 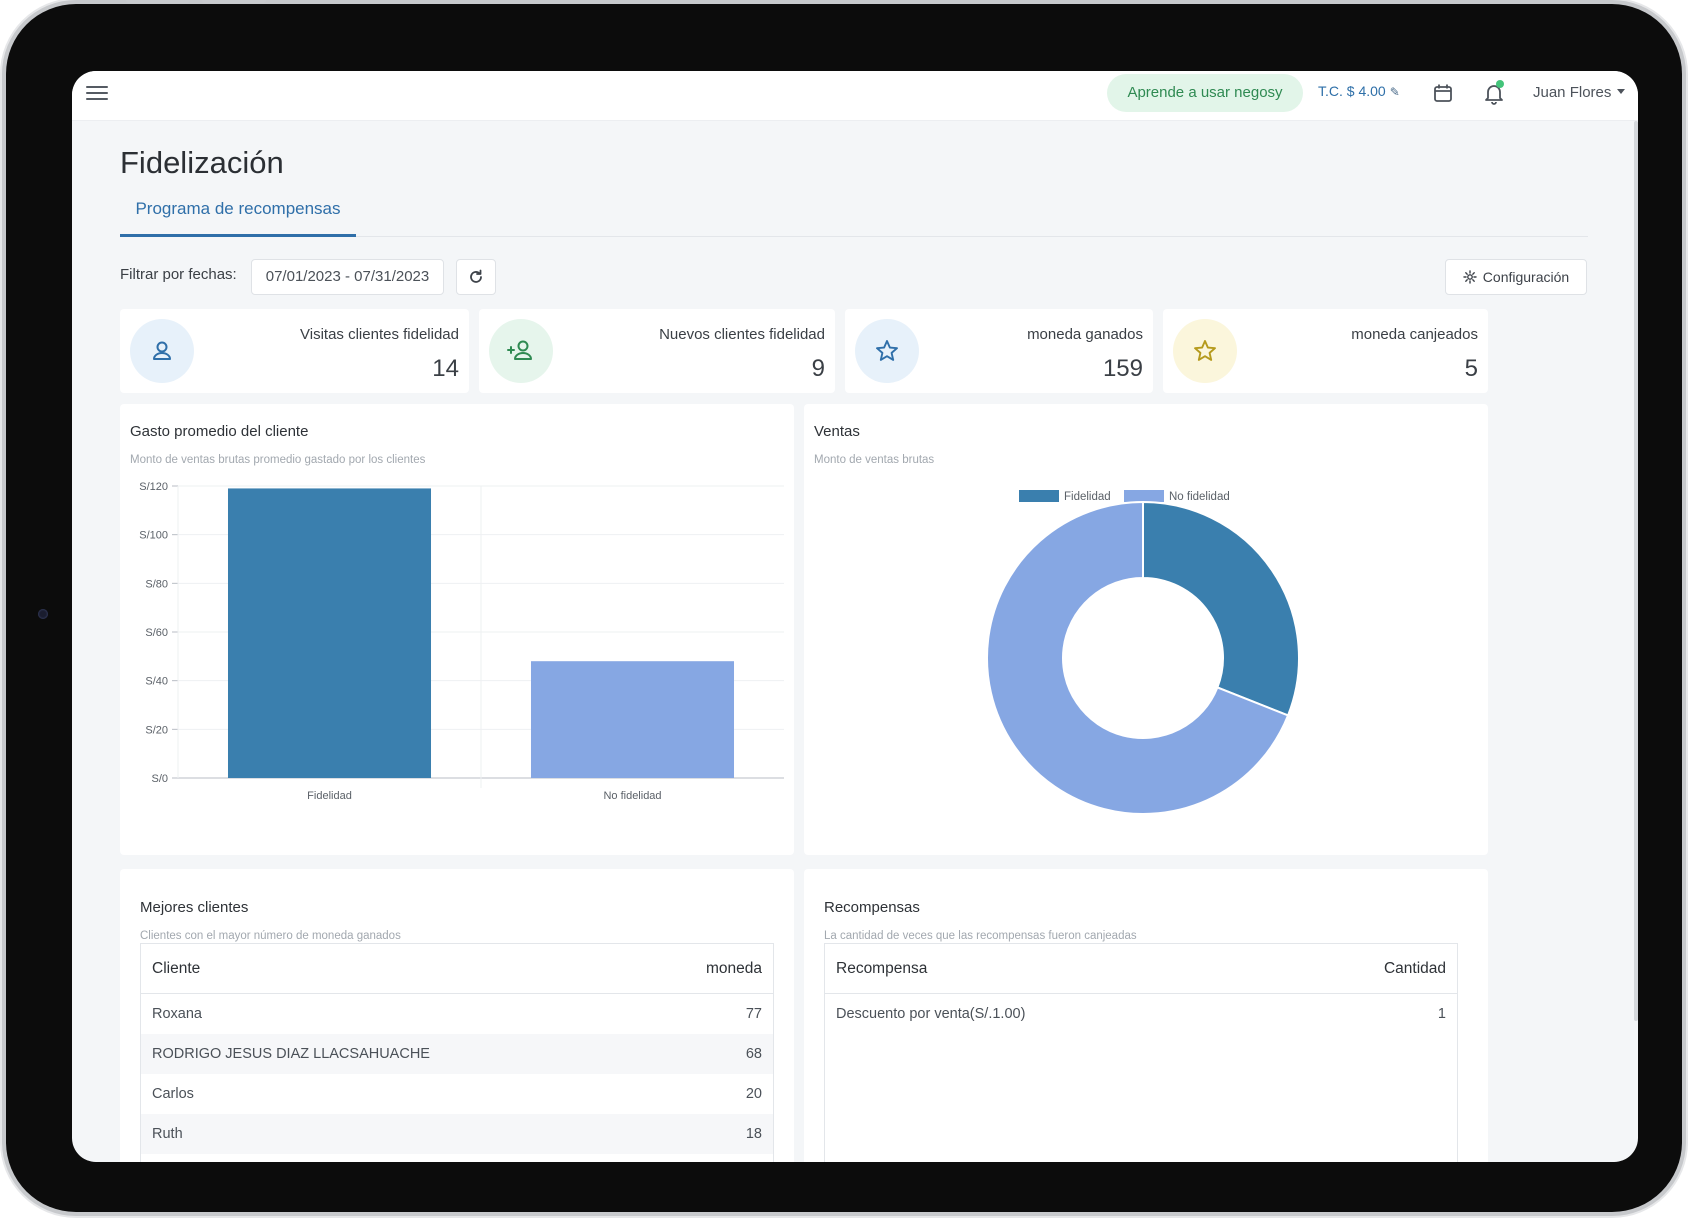 What do you see at coordinates (999, 351) in the screenshot?
I see `stat-card-coins-earned: moneda ganados 159` at bounding box center [999, 351].